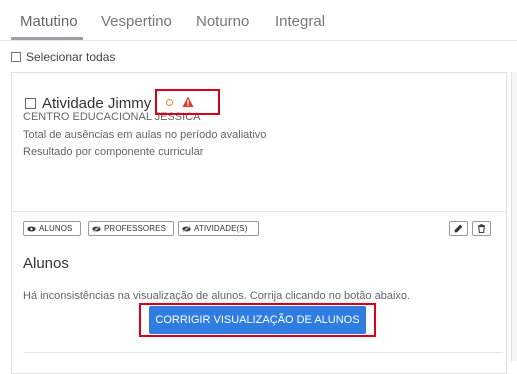  I want to click on tab-integral: Integral, so click(300, 21).